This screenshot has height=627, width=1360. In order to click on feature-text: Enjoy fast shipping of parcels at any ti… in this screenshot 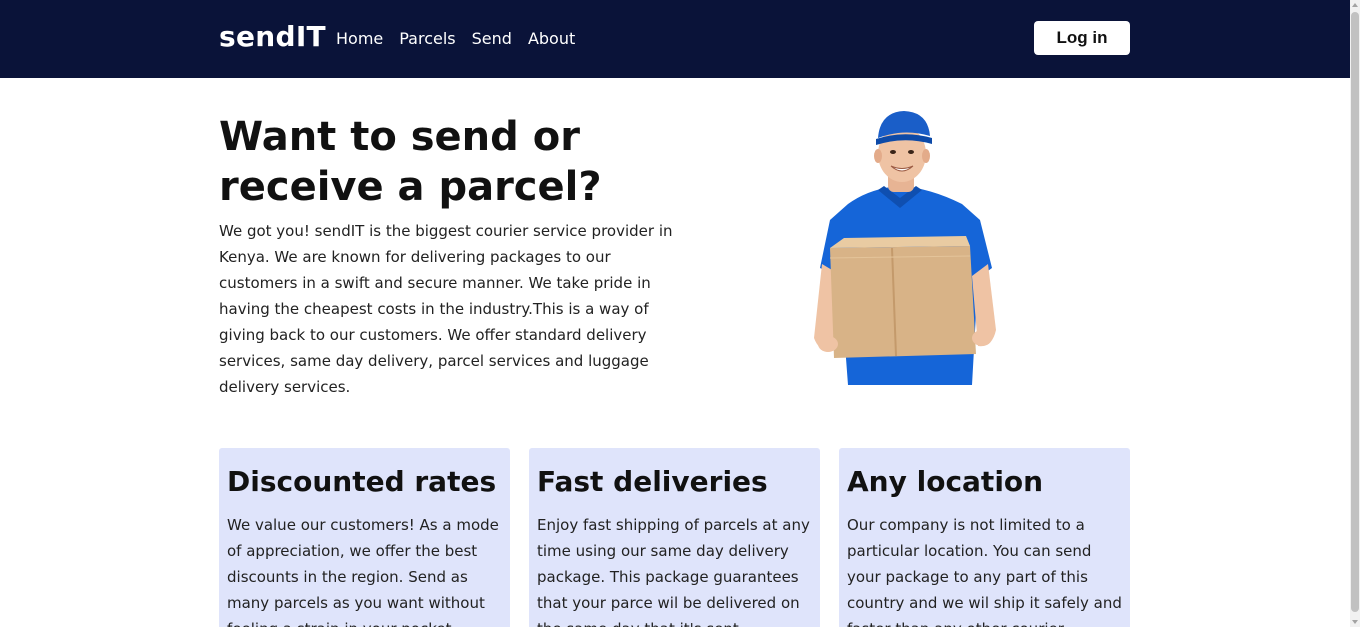, I will do `click(673, 571)`.